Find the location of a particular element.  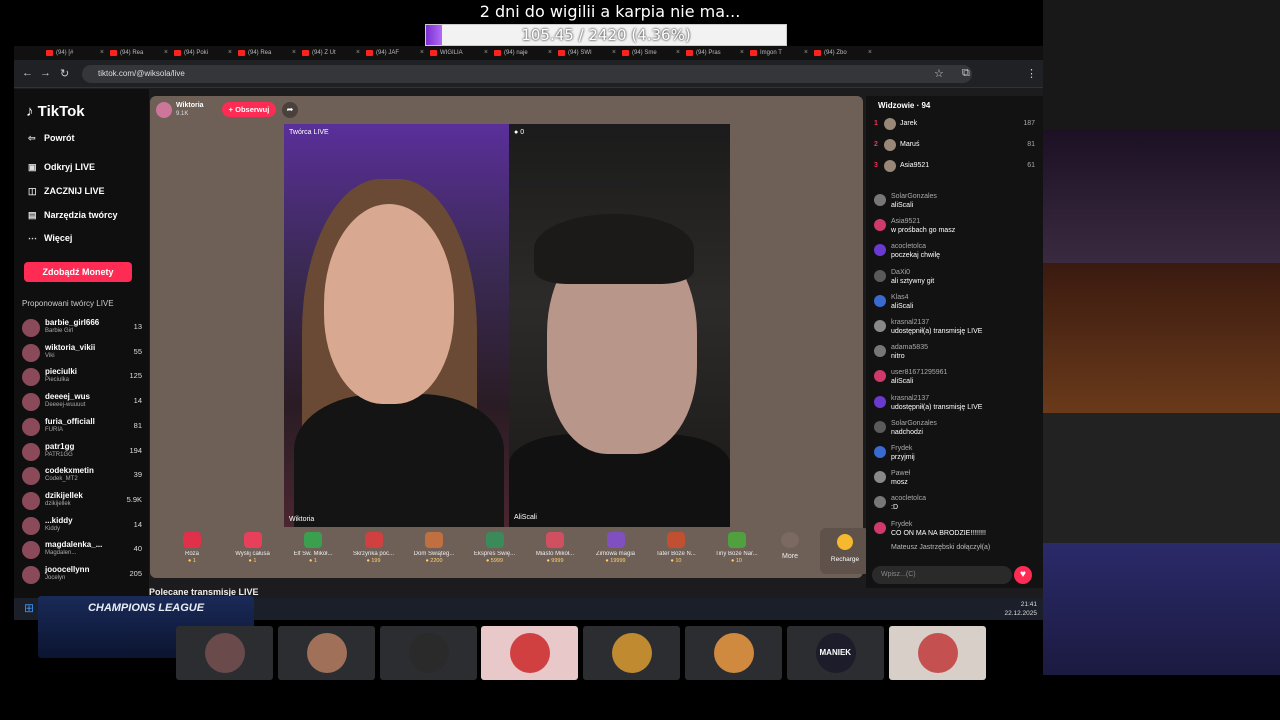

chat-message: user81671295961 aliScali is located at coordinates (956, 380).